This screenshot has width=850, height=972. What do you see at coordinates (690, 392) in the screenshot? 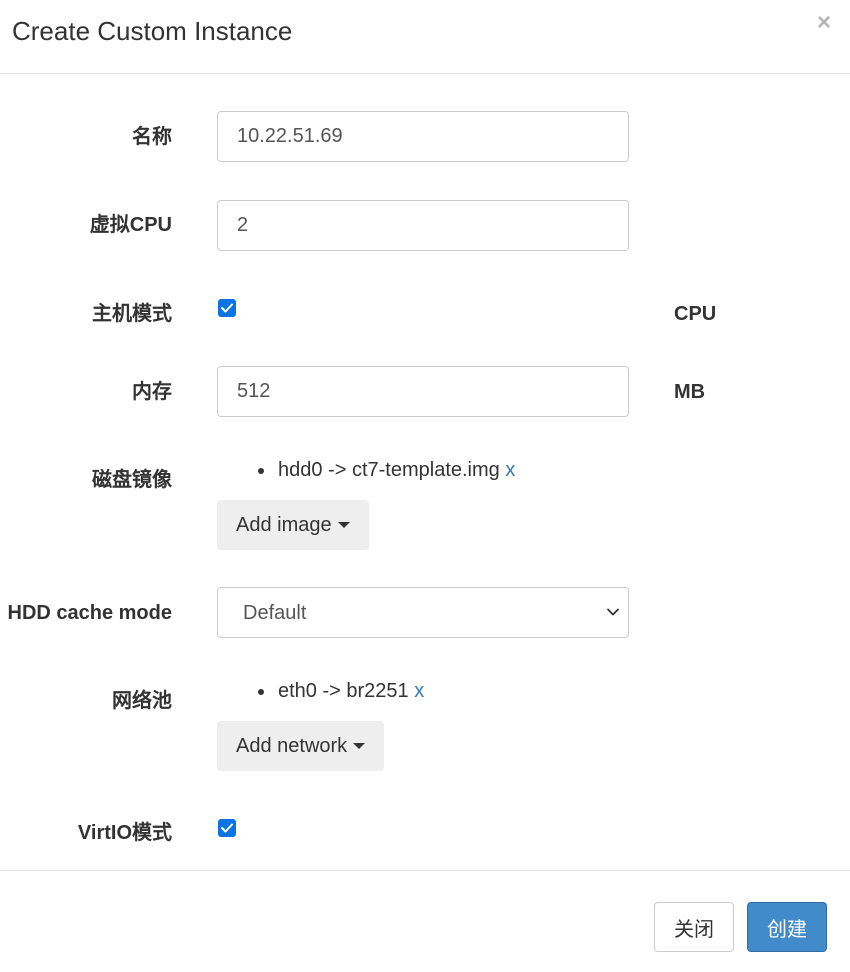
I see `memory-unit: MB` at bounding box center [690, 392].